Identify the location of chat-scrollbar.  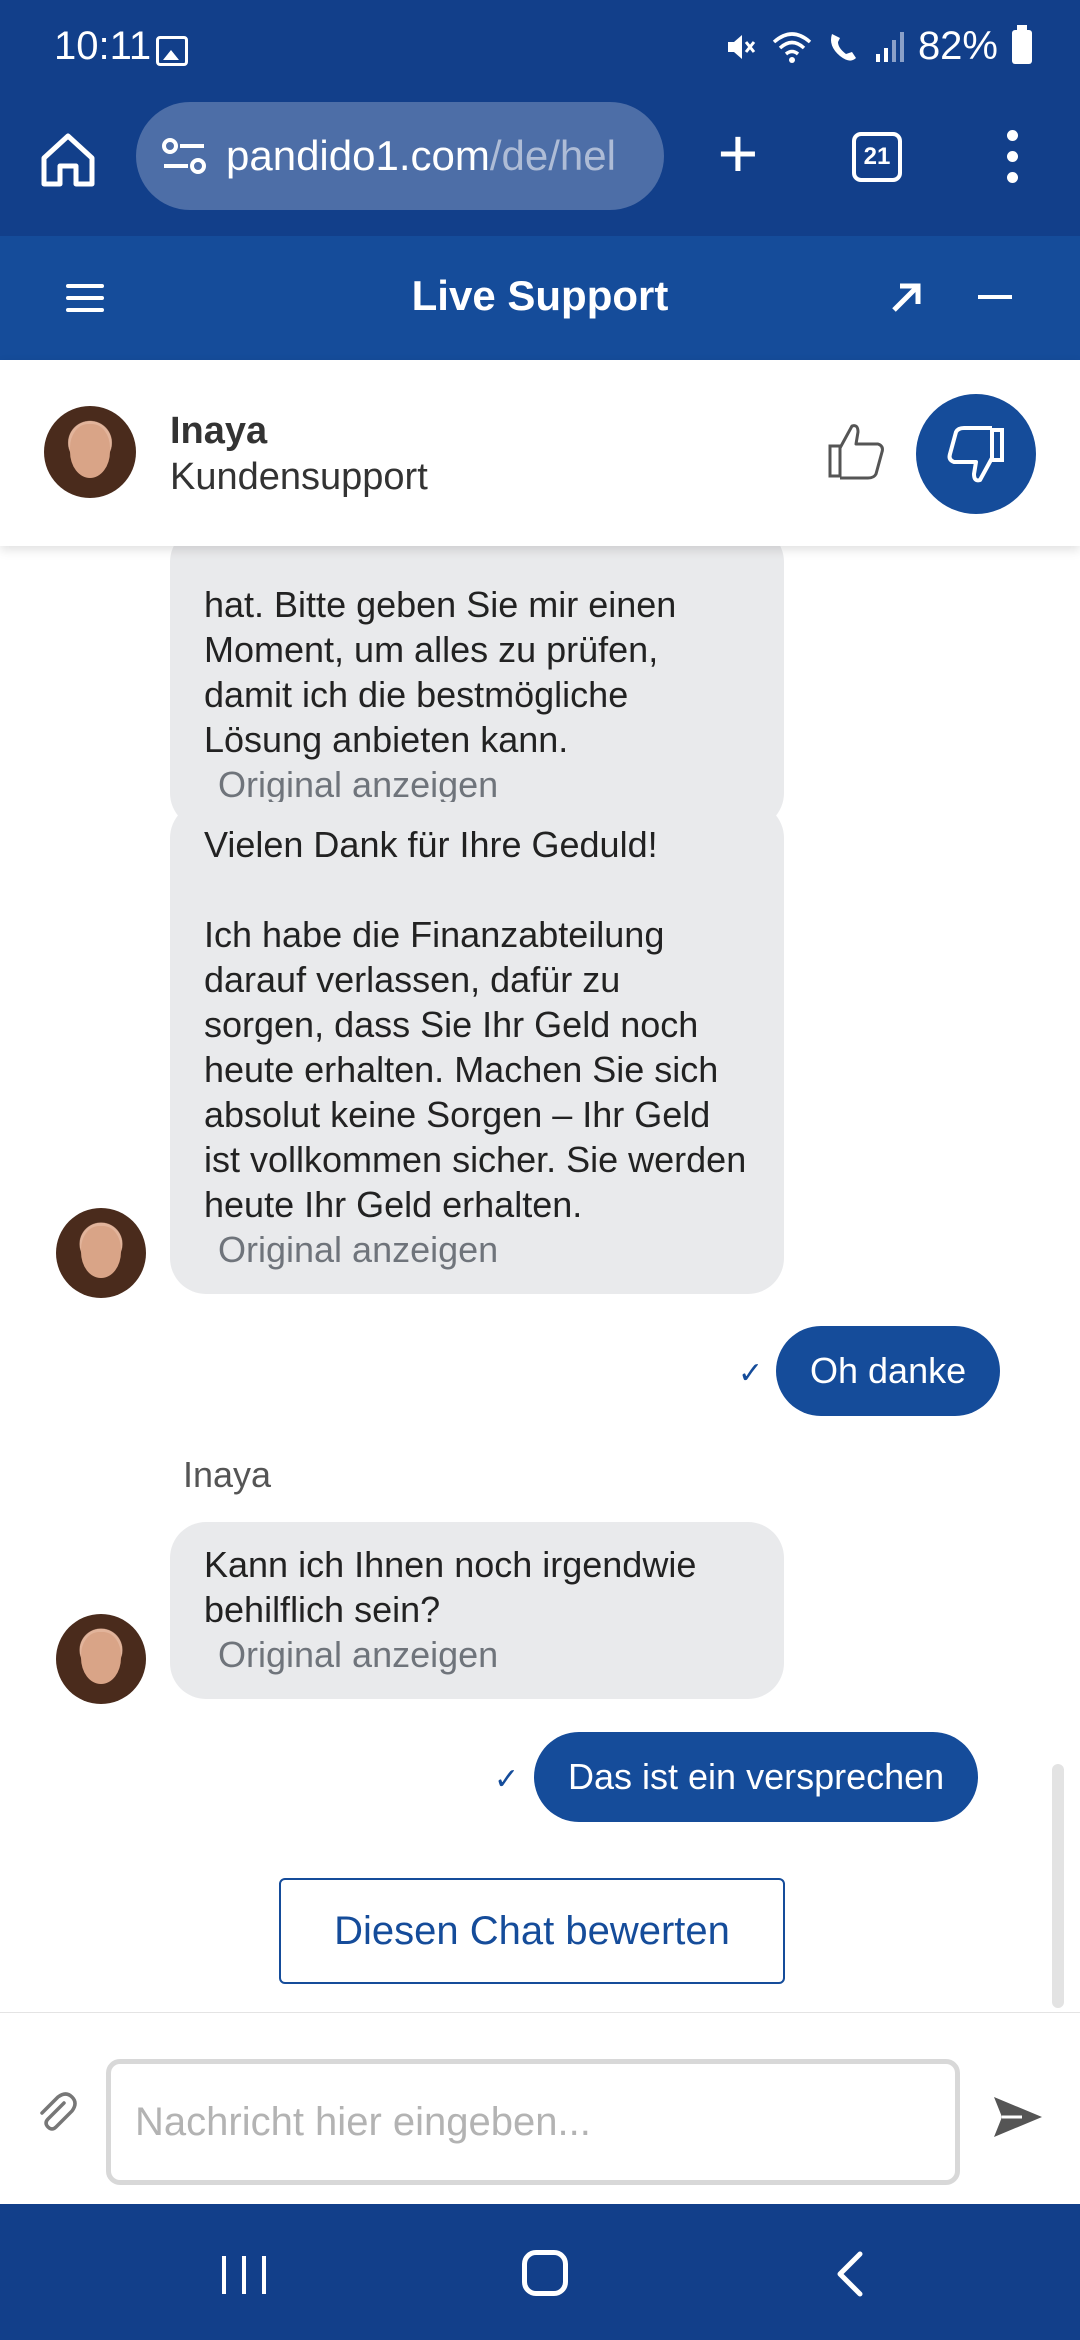
(1058, 1886).